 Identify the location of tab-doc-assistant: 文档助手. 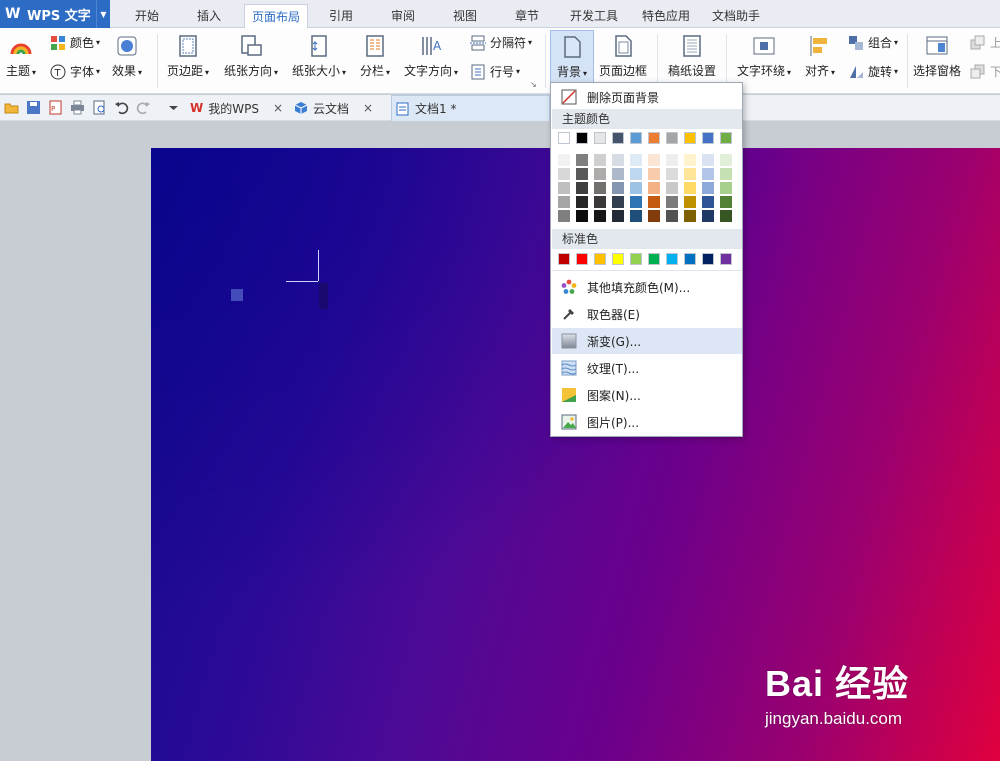
(736, 16).